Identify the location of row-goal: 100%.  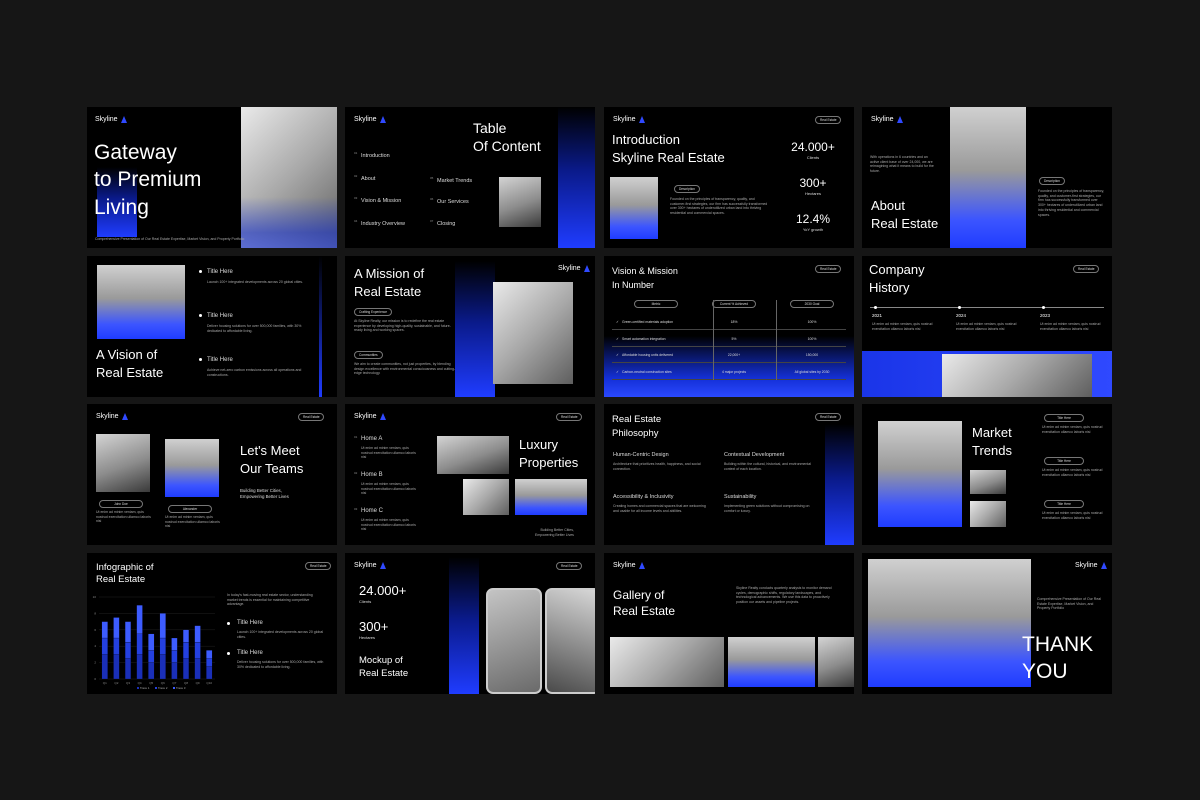
(812, 338).